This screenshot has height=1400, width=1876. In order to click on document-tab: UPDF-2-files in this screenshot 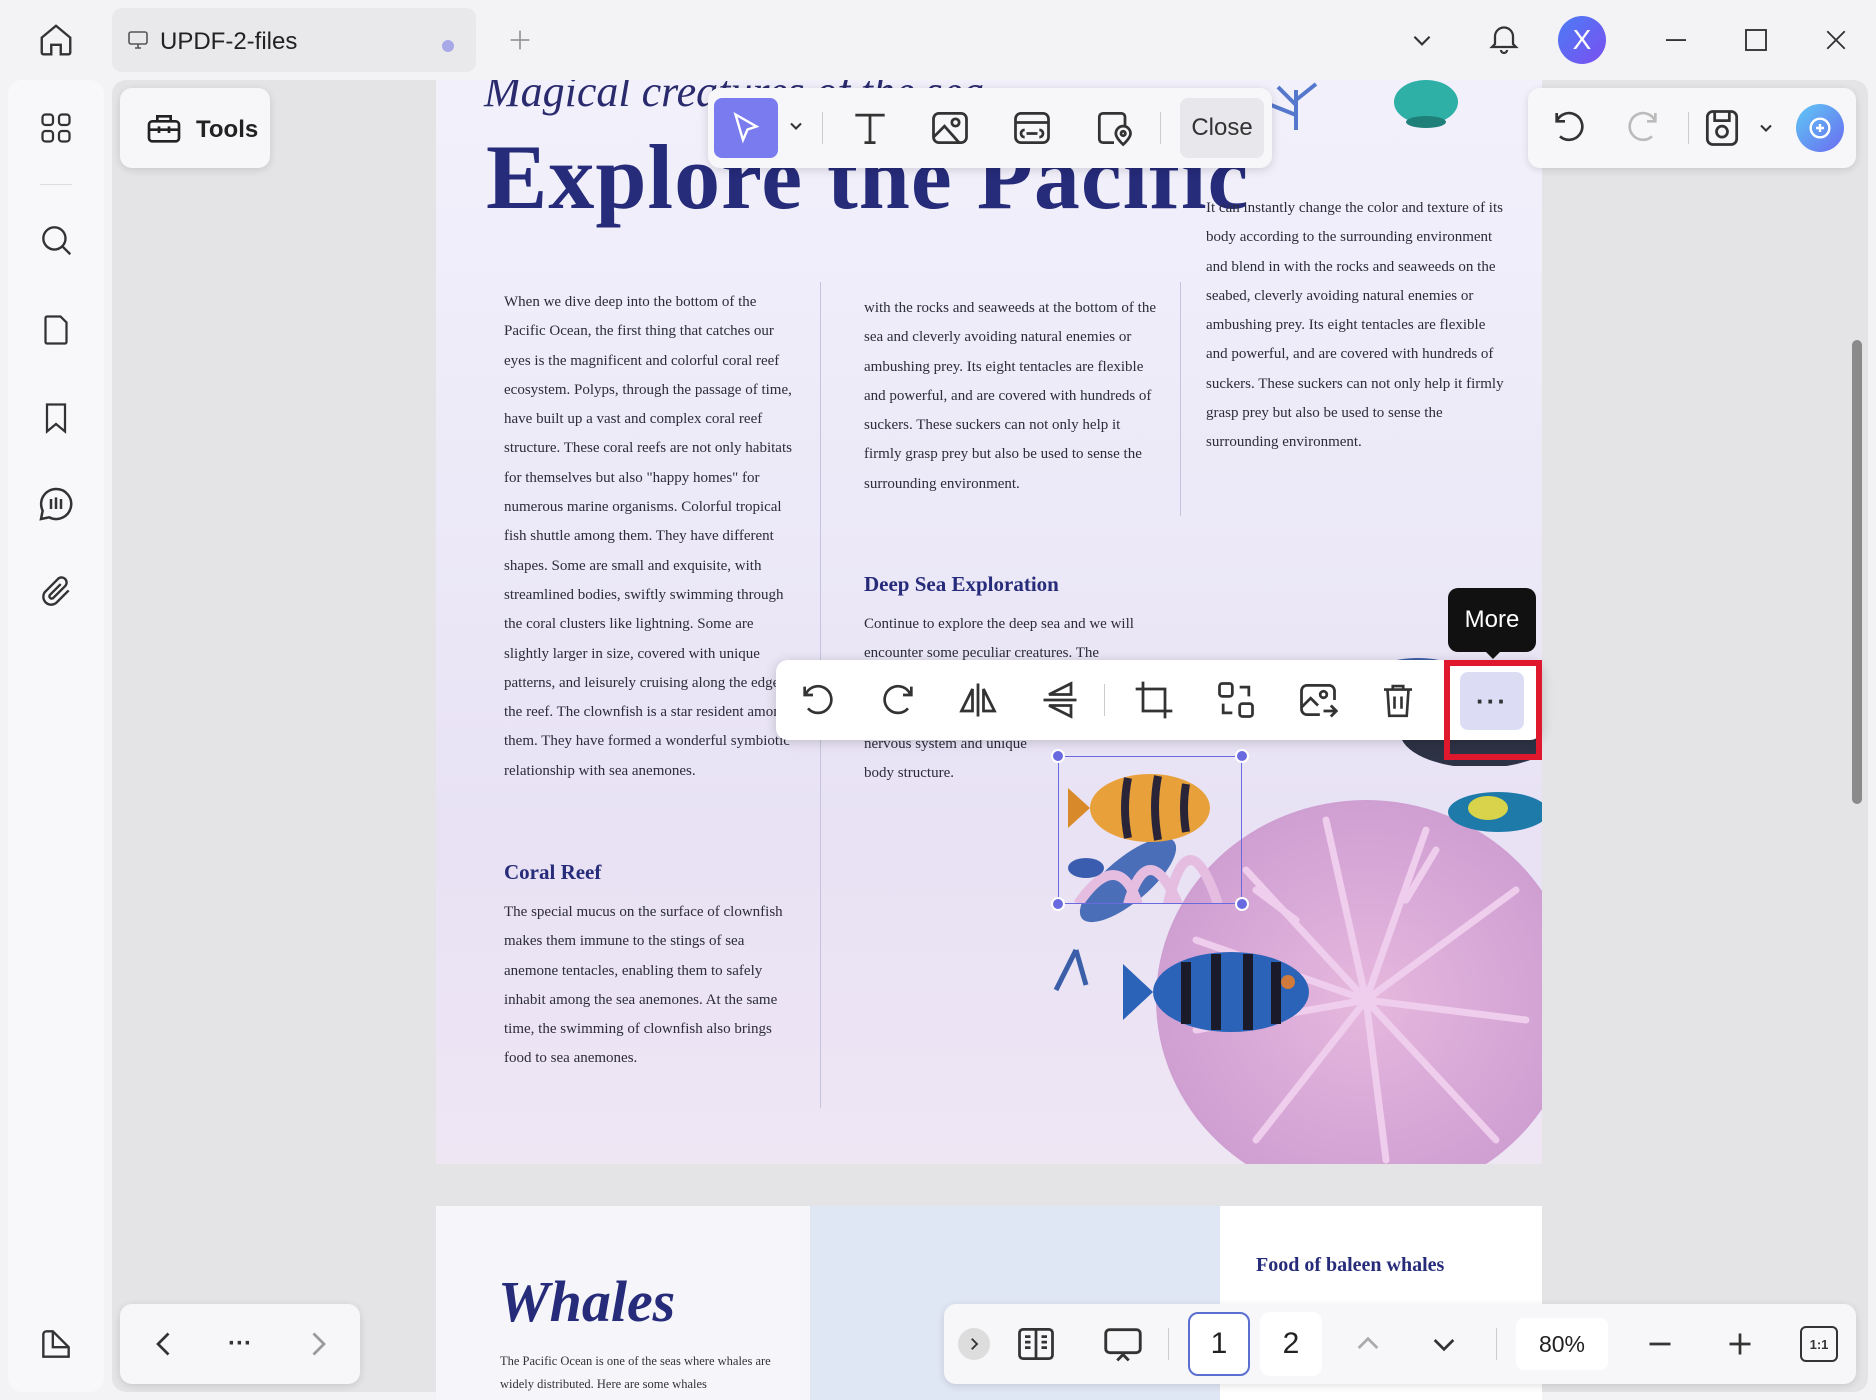, I will do `click(294, 40)`.